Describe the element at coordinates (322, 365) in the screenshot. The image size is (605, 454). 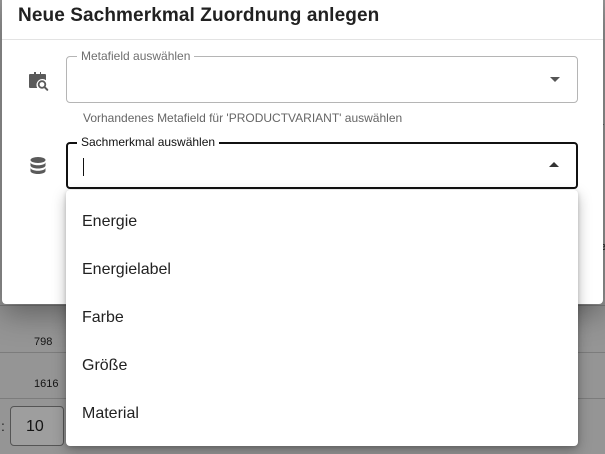
I see `option-groesse: Größe` at that location.